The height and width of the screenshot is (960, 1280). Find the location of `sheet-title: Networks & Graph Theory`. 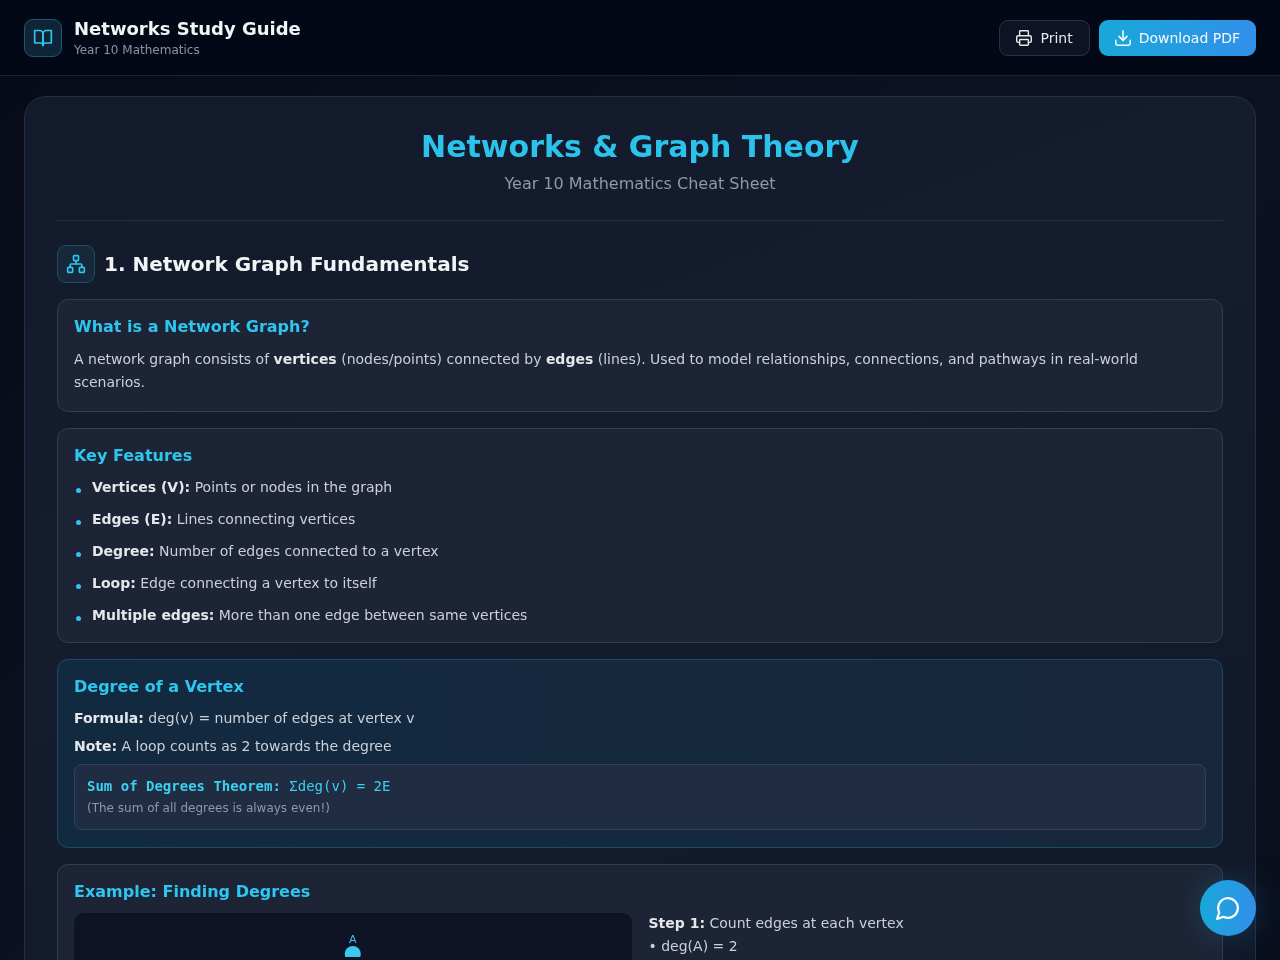

sheet-title: Networks & Graph Theory is located at coordinates (640, 147).